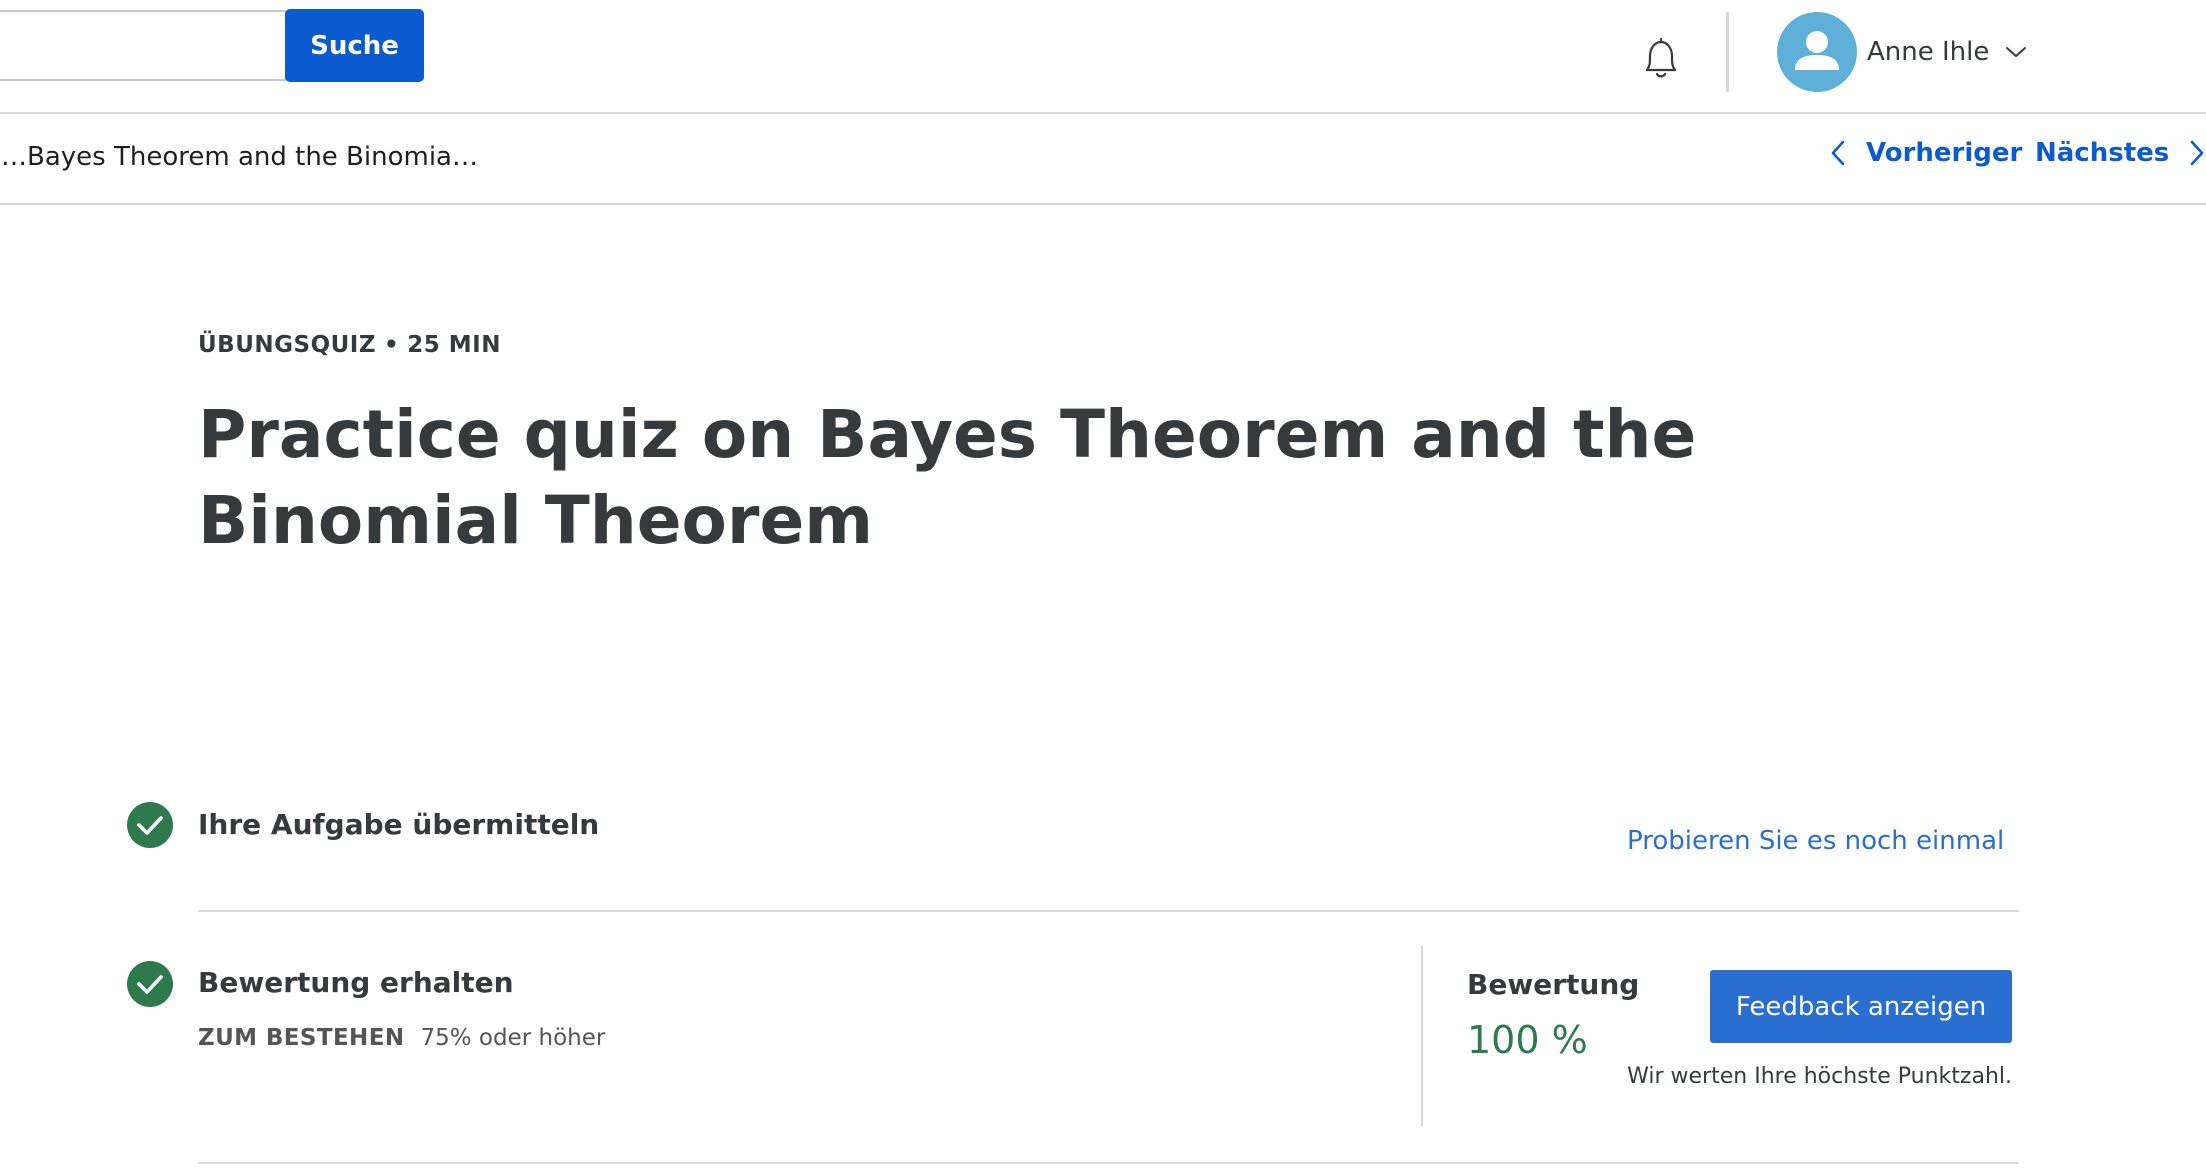  What do you see at coordinates (513, 1038) in the screenshot?
I see `pass-value: 75% oder höher` at bounding box center [513, 1038].